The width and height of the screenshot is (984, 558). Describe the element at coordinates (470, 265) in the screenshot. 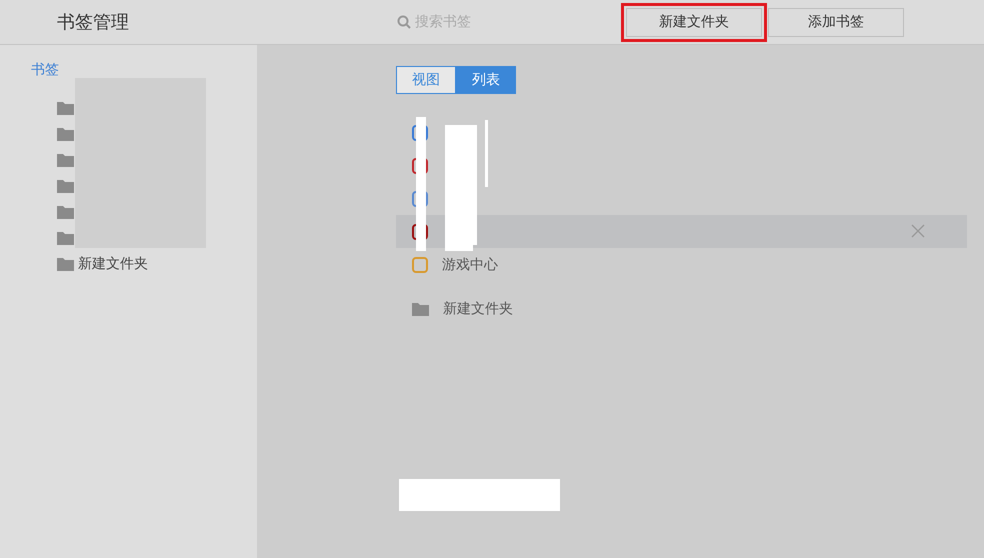

I see `bookmark-name: 游戏中心` at that location.